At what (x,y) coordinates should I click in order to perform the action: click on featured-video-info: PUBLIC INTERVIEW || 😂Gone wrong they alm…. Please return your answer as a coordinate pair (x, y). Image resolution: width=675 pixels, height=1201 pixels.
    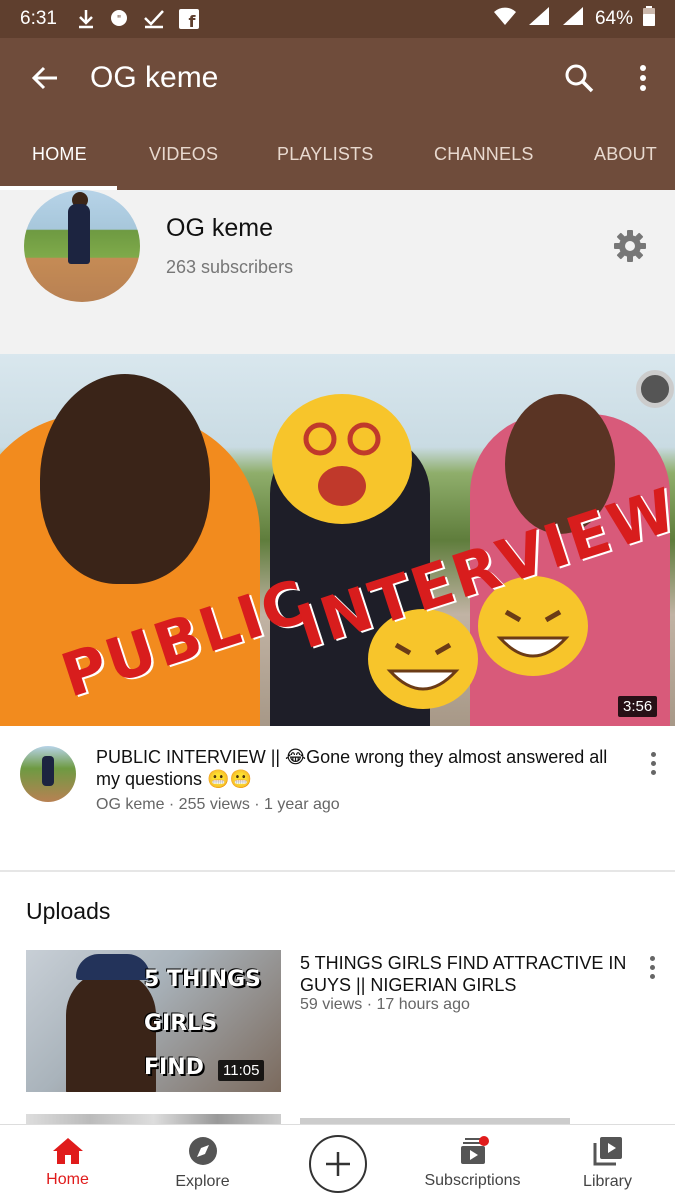
    Looking at the image, I should click on (337, 799).